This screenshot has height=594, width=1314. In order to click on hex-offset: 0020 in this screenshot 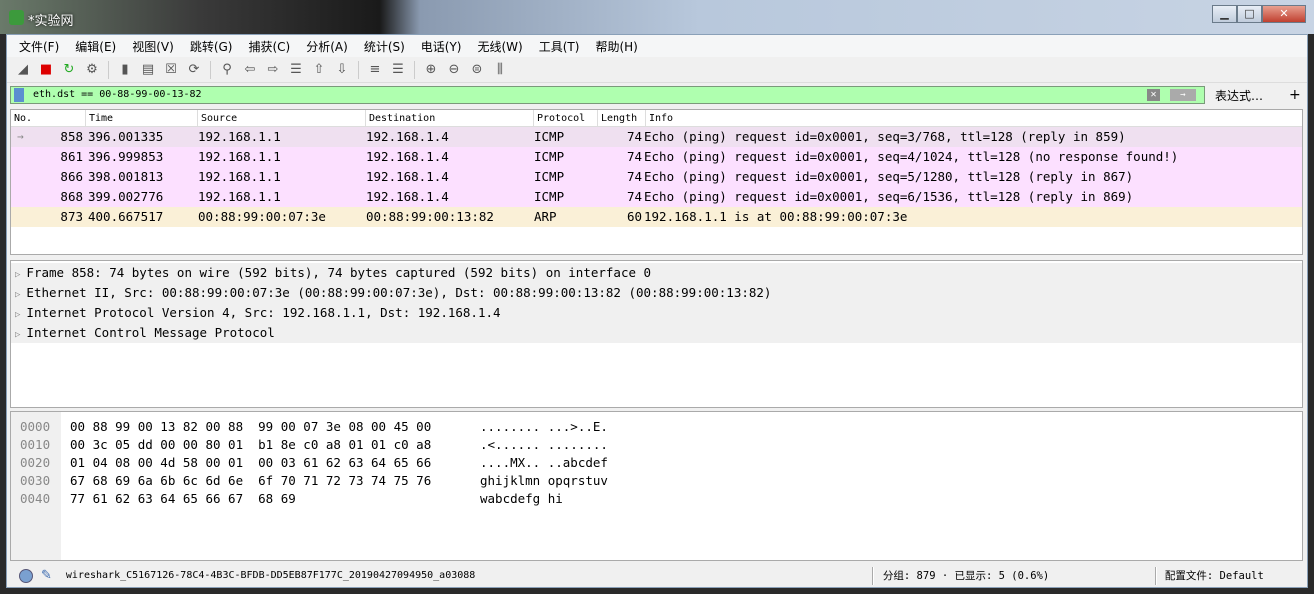, I will do `click(35, 462)`.